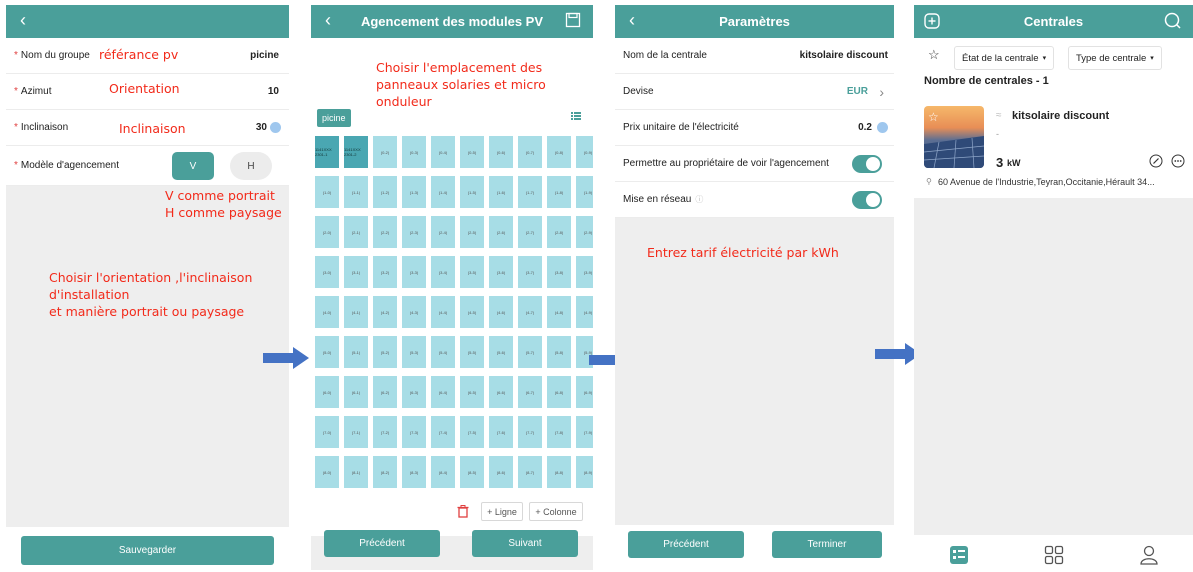 This screenshot has height=572, width=1193. I want to click on module-cell: (5-0), so click(327, 352).